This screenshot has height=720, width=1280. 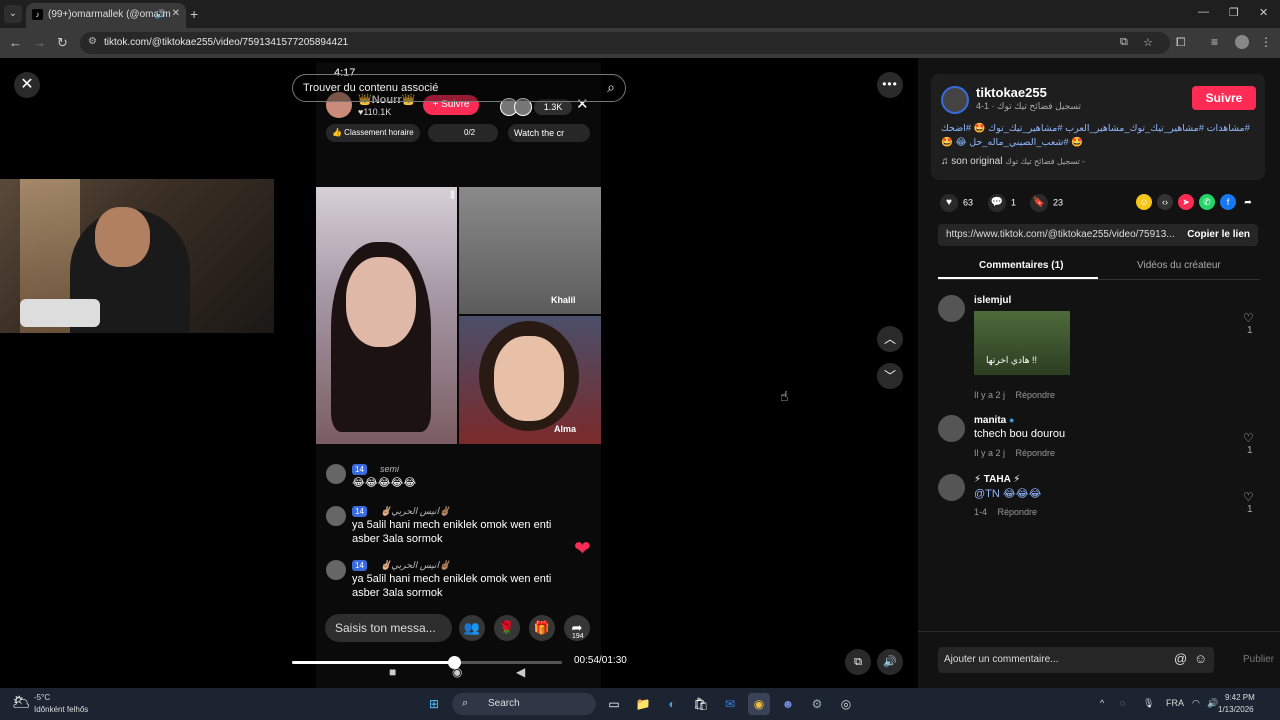 I want to click on music-label: son original, so click(x=977, y=161).